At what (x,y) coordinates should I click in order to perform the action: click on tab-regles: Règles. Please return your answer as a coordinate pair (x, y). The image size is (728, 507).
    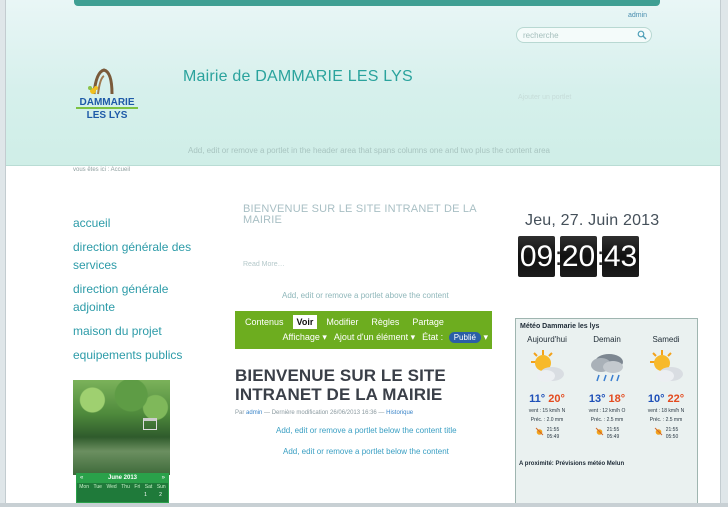
    Looking at the image, I should click on (385, 322).